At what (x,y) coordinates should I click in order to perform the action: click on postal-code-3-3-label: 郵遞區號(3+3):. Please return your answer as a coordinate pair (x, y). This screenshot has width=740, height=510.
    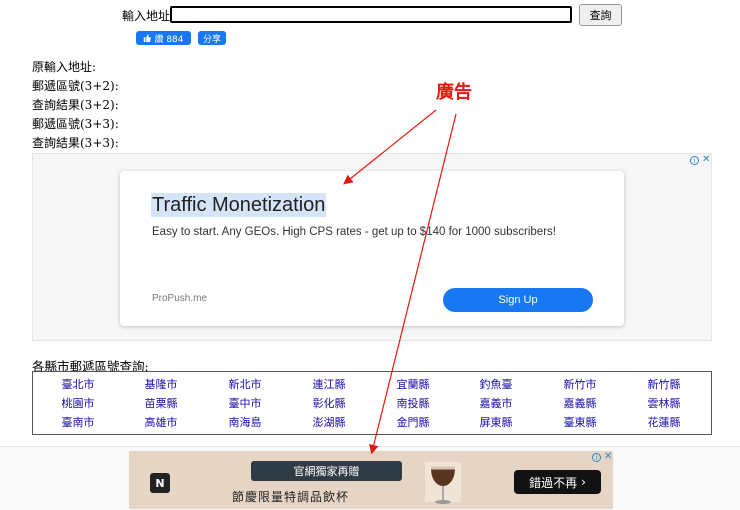
    Looking at the image, I should click on (75, 124).